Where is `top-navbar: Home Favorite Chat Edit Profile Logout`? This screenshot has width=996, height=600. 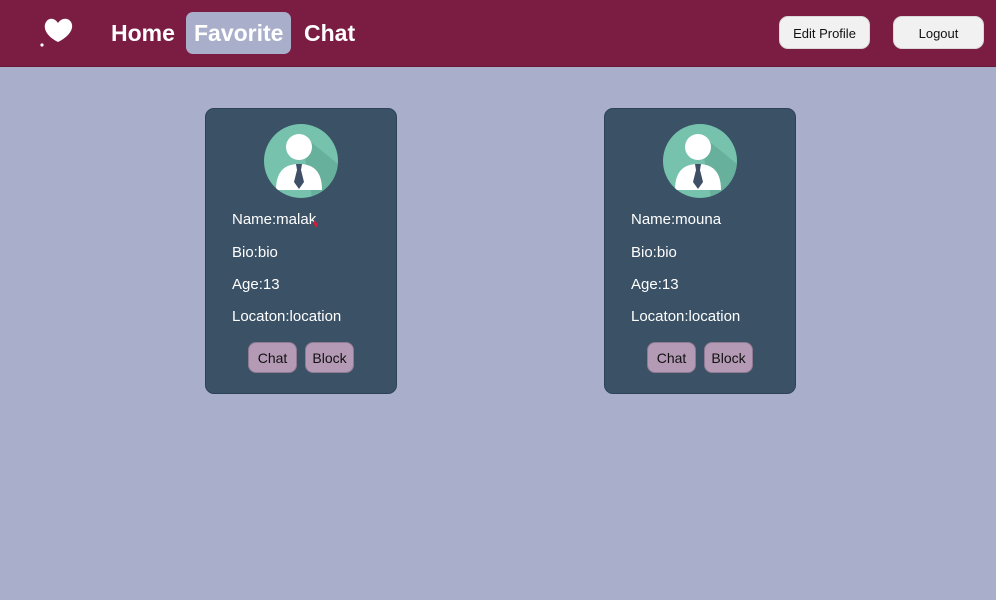 top-navbar: Home Favorite Chat Edit Profile Logout is located at coordinates (498, 33).